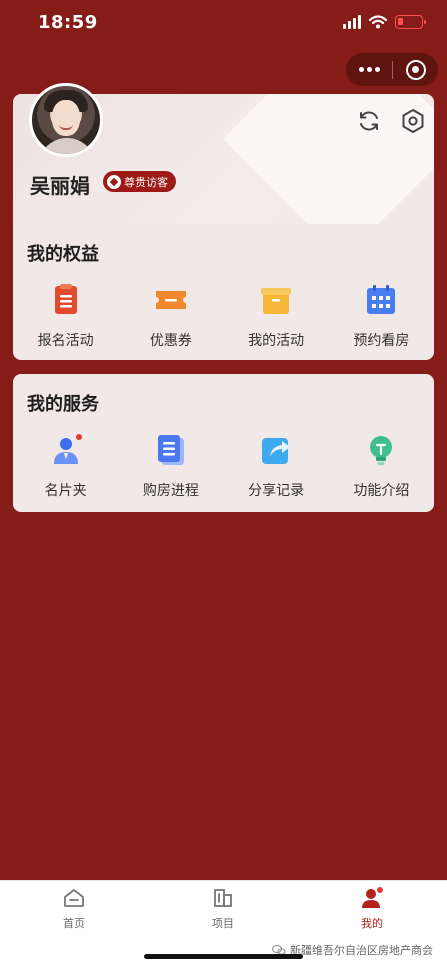 Image resolution: width=447 pixels, height=968 pixels. Describe the element at coordinates (381, 491) in the screenshot. I see `service-label: 功能介绍` at that location.